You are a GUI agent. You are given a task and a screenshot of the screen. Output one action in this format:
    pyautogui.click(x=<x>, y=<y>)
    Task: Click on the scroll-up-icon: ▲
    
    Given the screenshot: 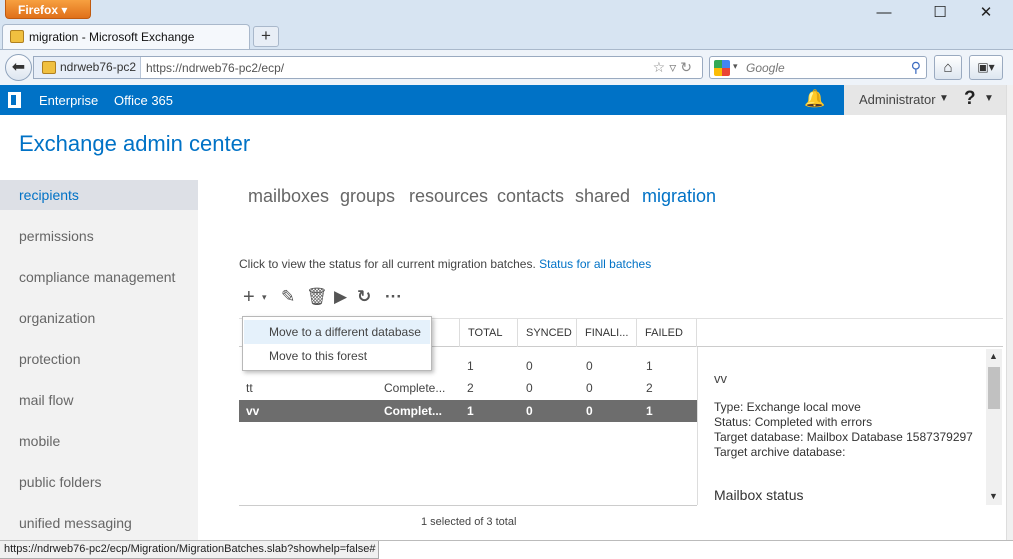 What is the action you would take?
    pyautogui.click(x=993, y=356)
    